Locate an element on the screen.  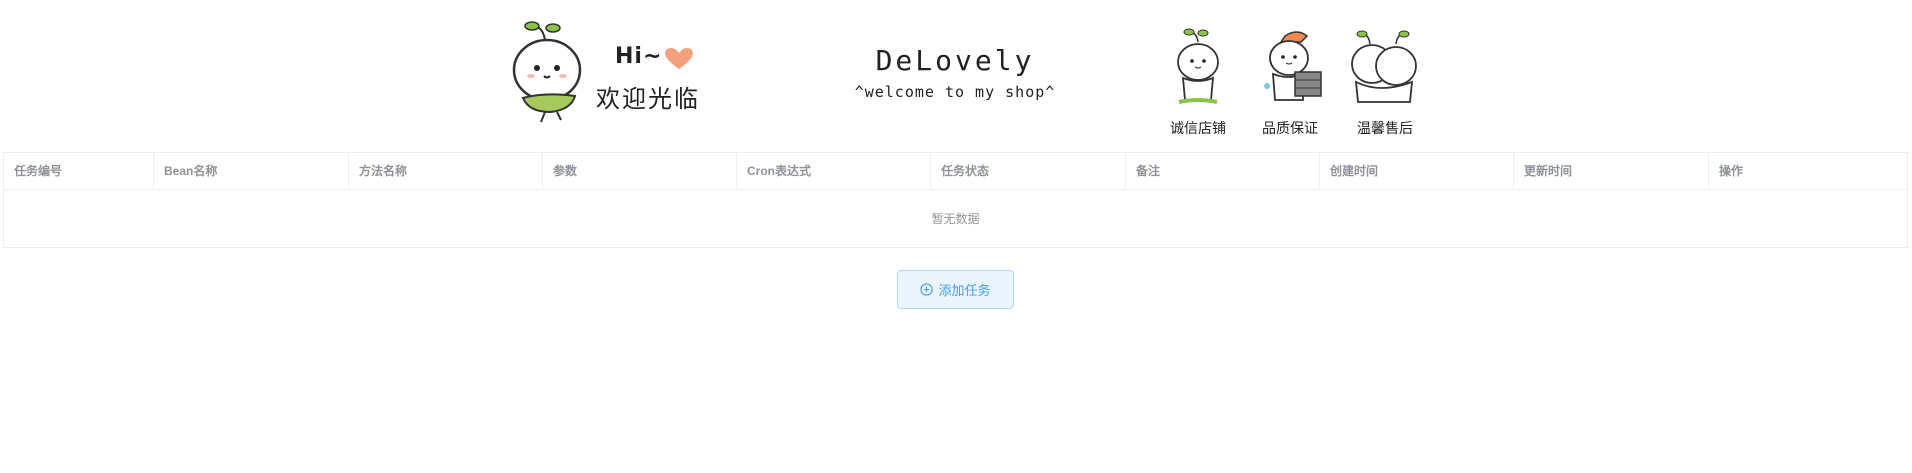
column-header-method-name: 方法名称 is located at coordinates (446, 171).